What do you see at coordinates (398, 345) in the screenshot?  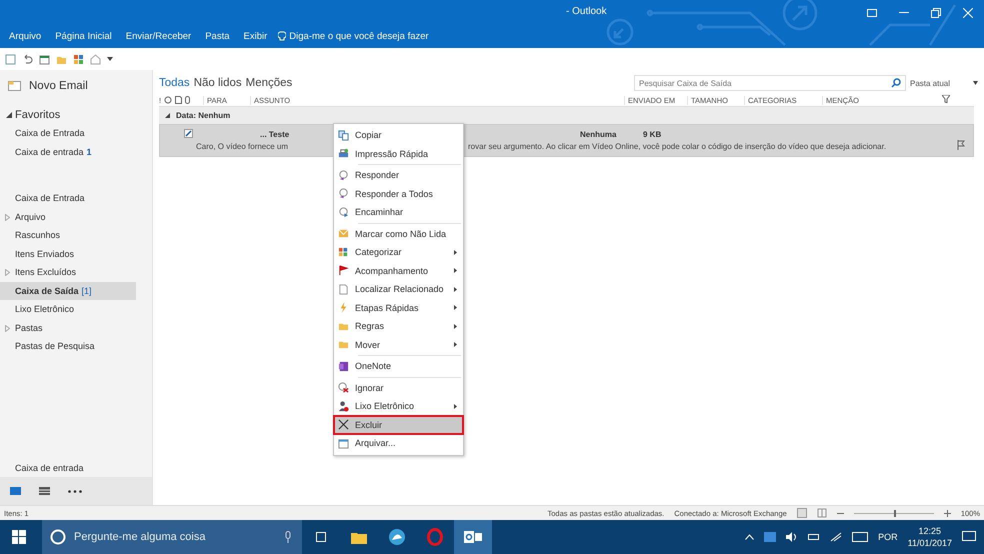 I see `menu-item: Mover` at bounding box center [398, 345].